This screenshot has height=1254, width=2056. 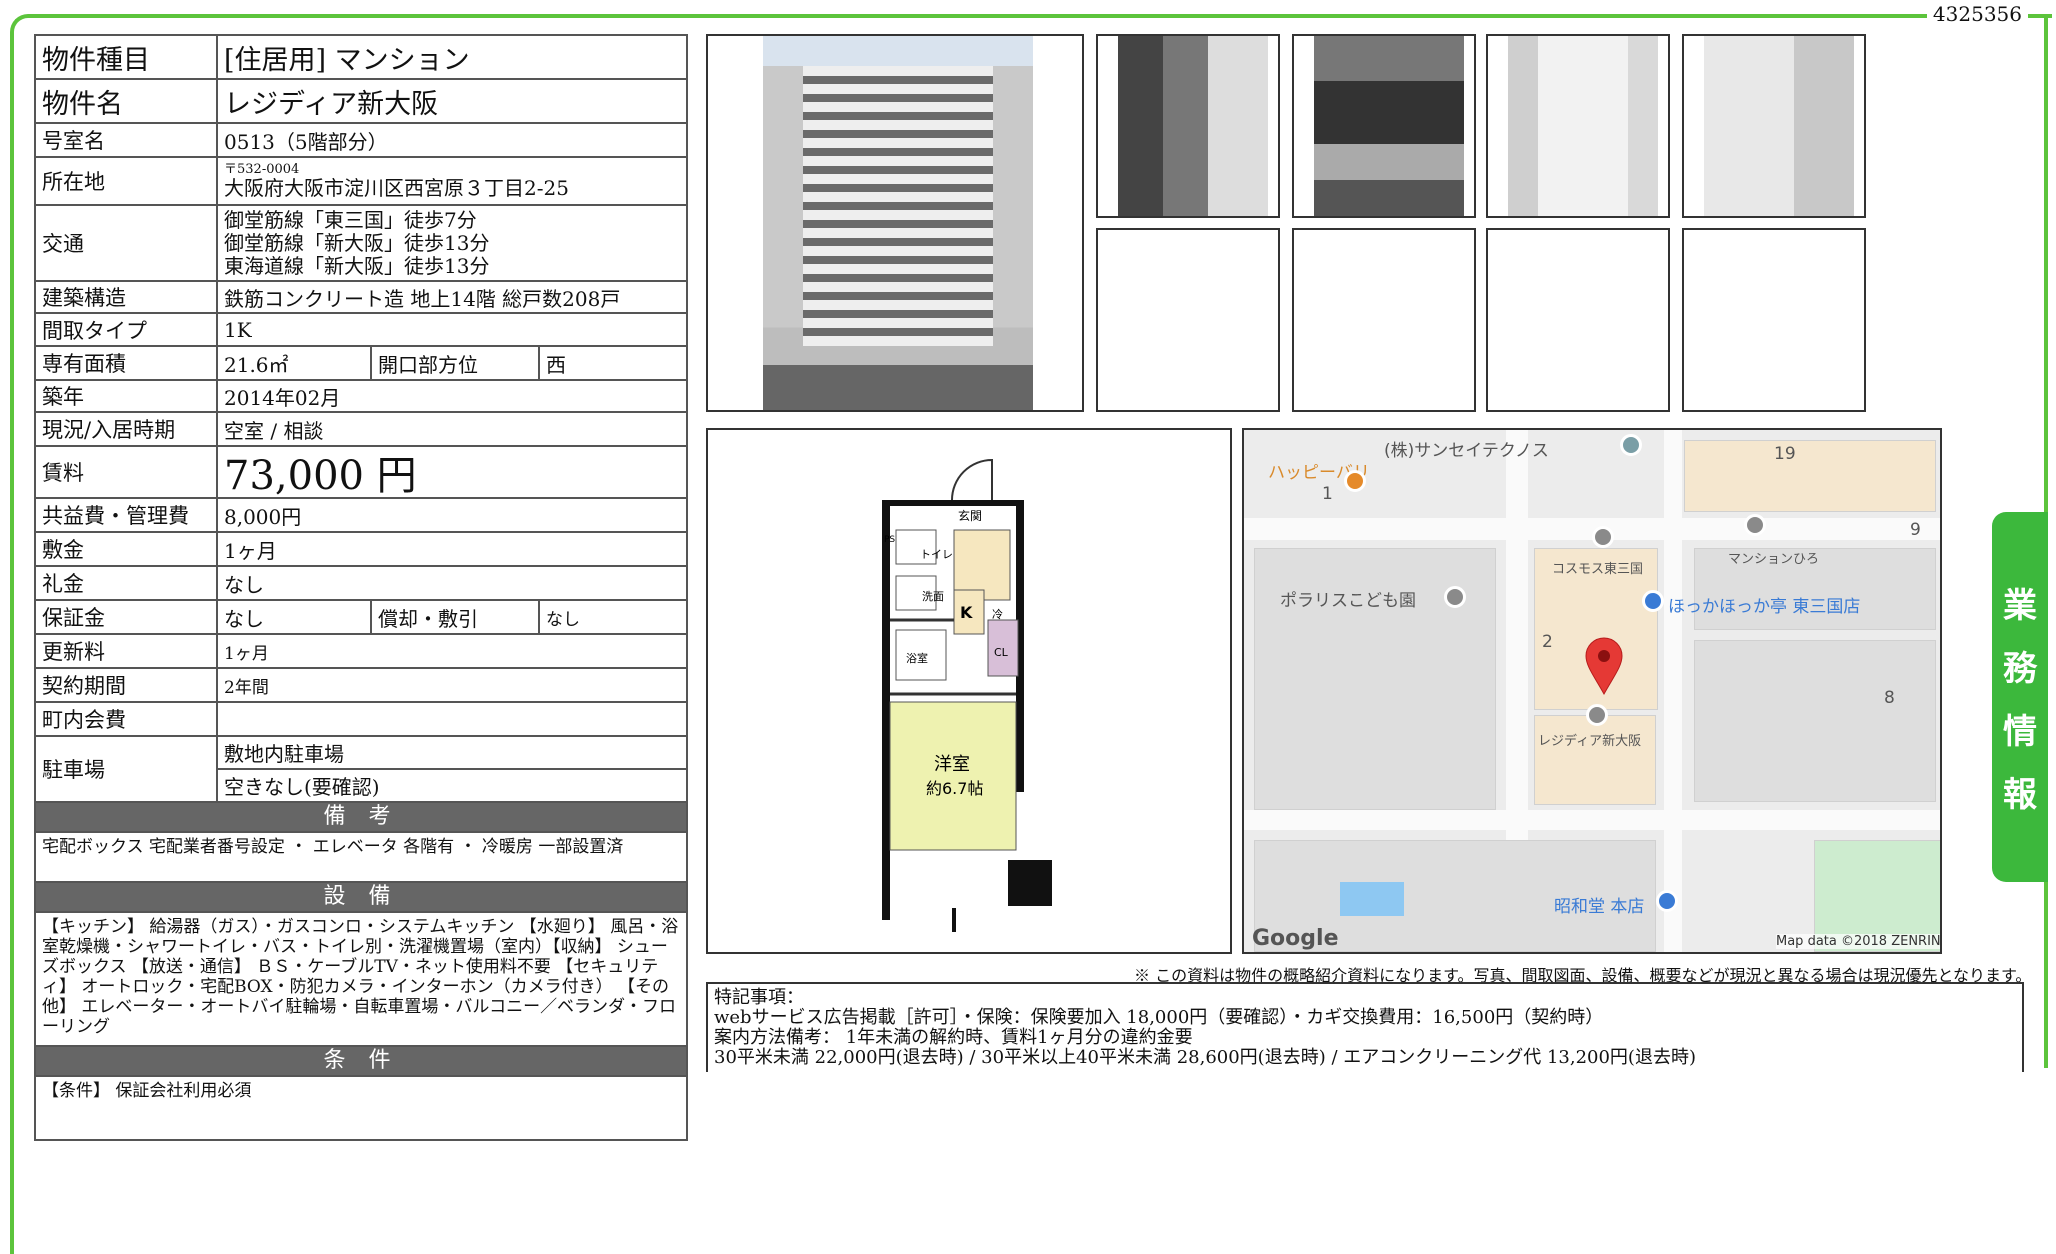 I want to click on map-label: ほっかほっか亭 東三国店, so click(x=1764, y=607).